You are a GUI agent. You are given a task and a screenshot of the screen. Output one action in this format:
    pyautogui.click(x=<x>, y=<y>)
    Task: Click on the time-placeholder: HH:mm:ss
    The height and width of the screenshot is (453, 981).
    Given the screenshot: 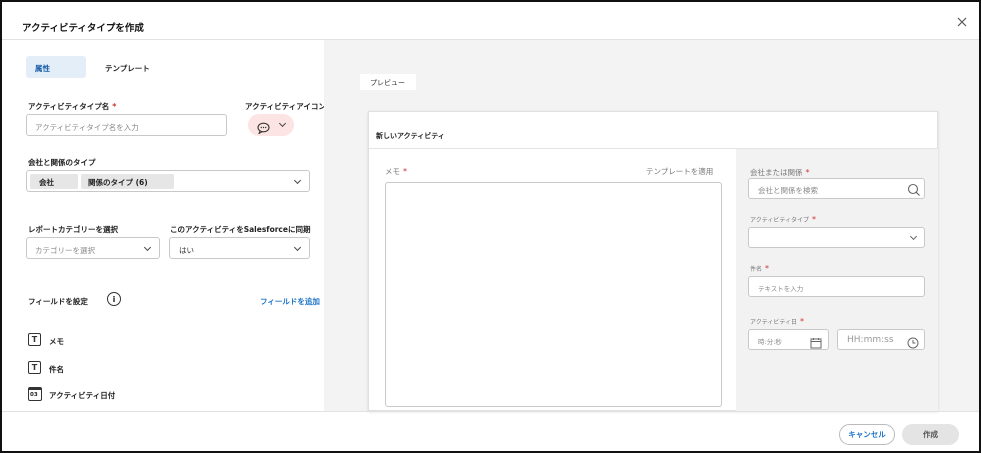 What is the action you would take?
    pyautogui.click(x=870, y=340)
    